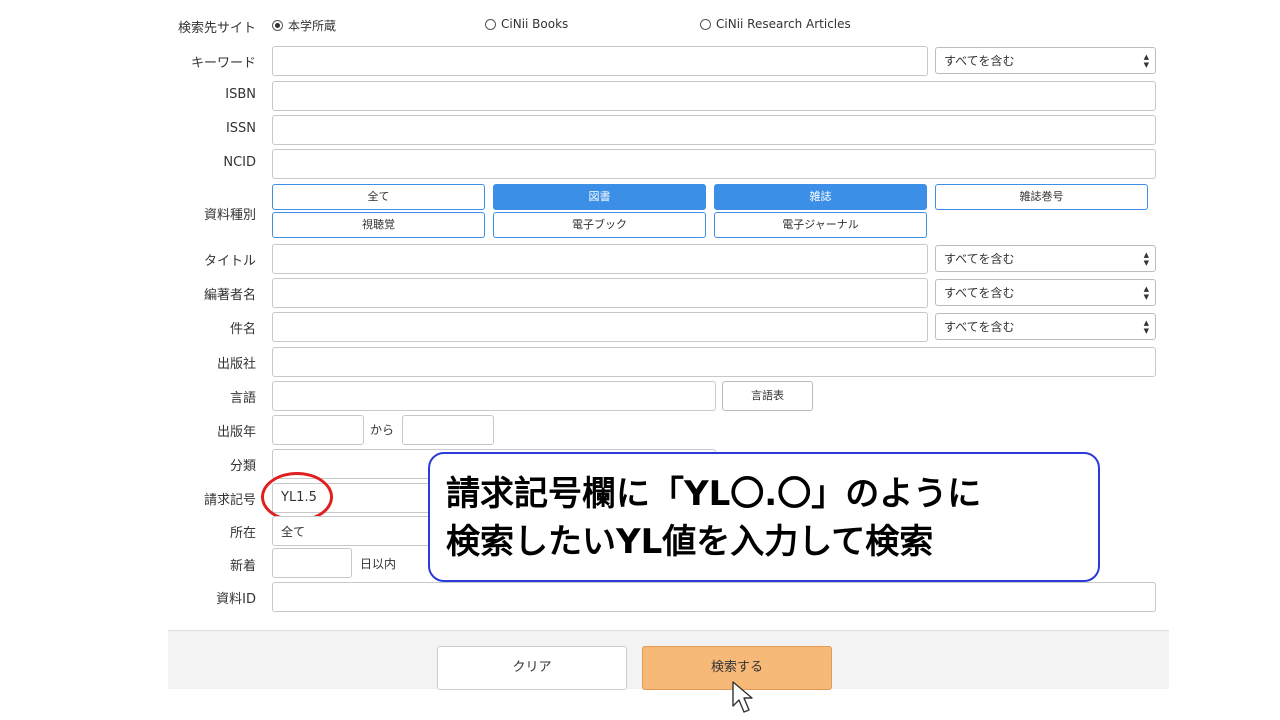 Image resolution: width=1280 pixels, height=720 pixels. What do you see at coordinates (229, 295) in the screenshot?
I see `author-label: 編著者名` at bounding box center [229, 295].